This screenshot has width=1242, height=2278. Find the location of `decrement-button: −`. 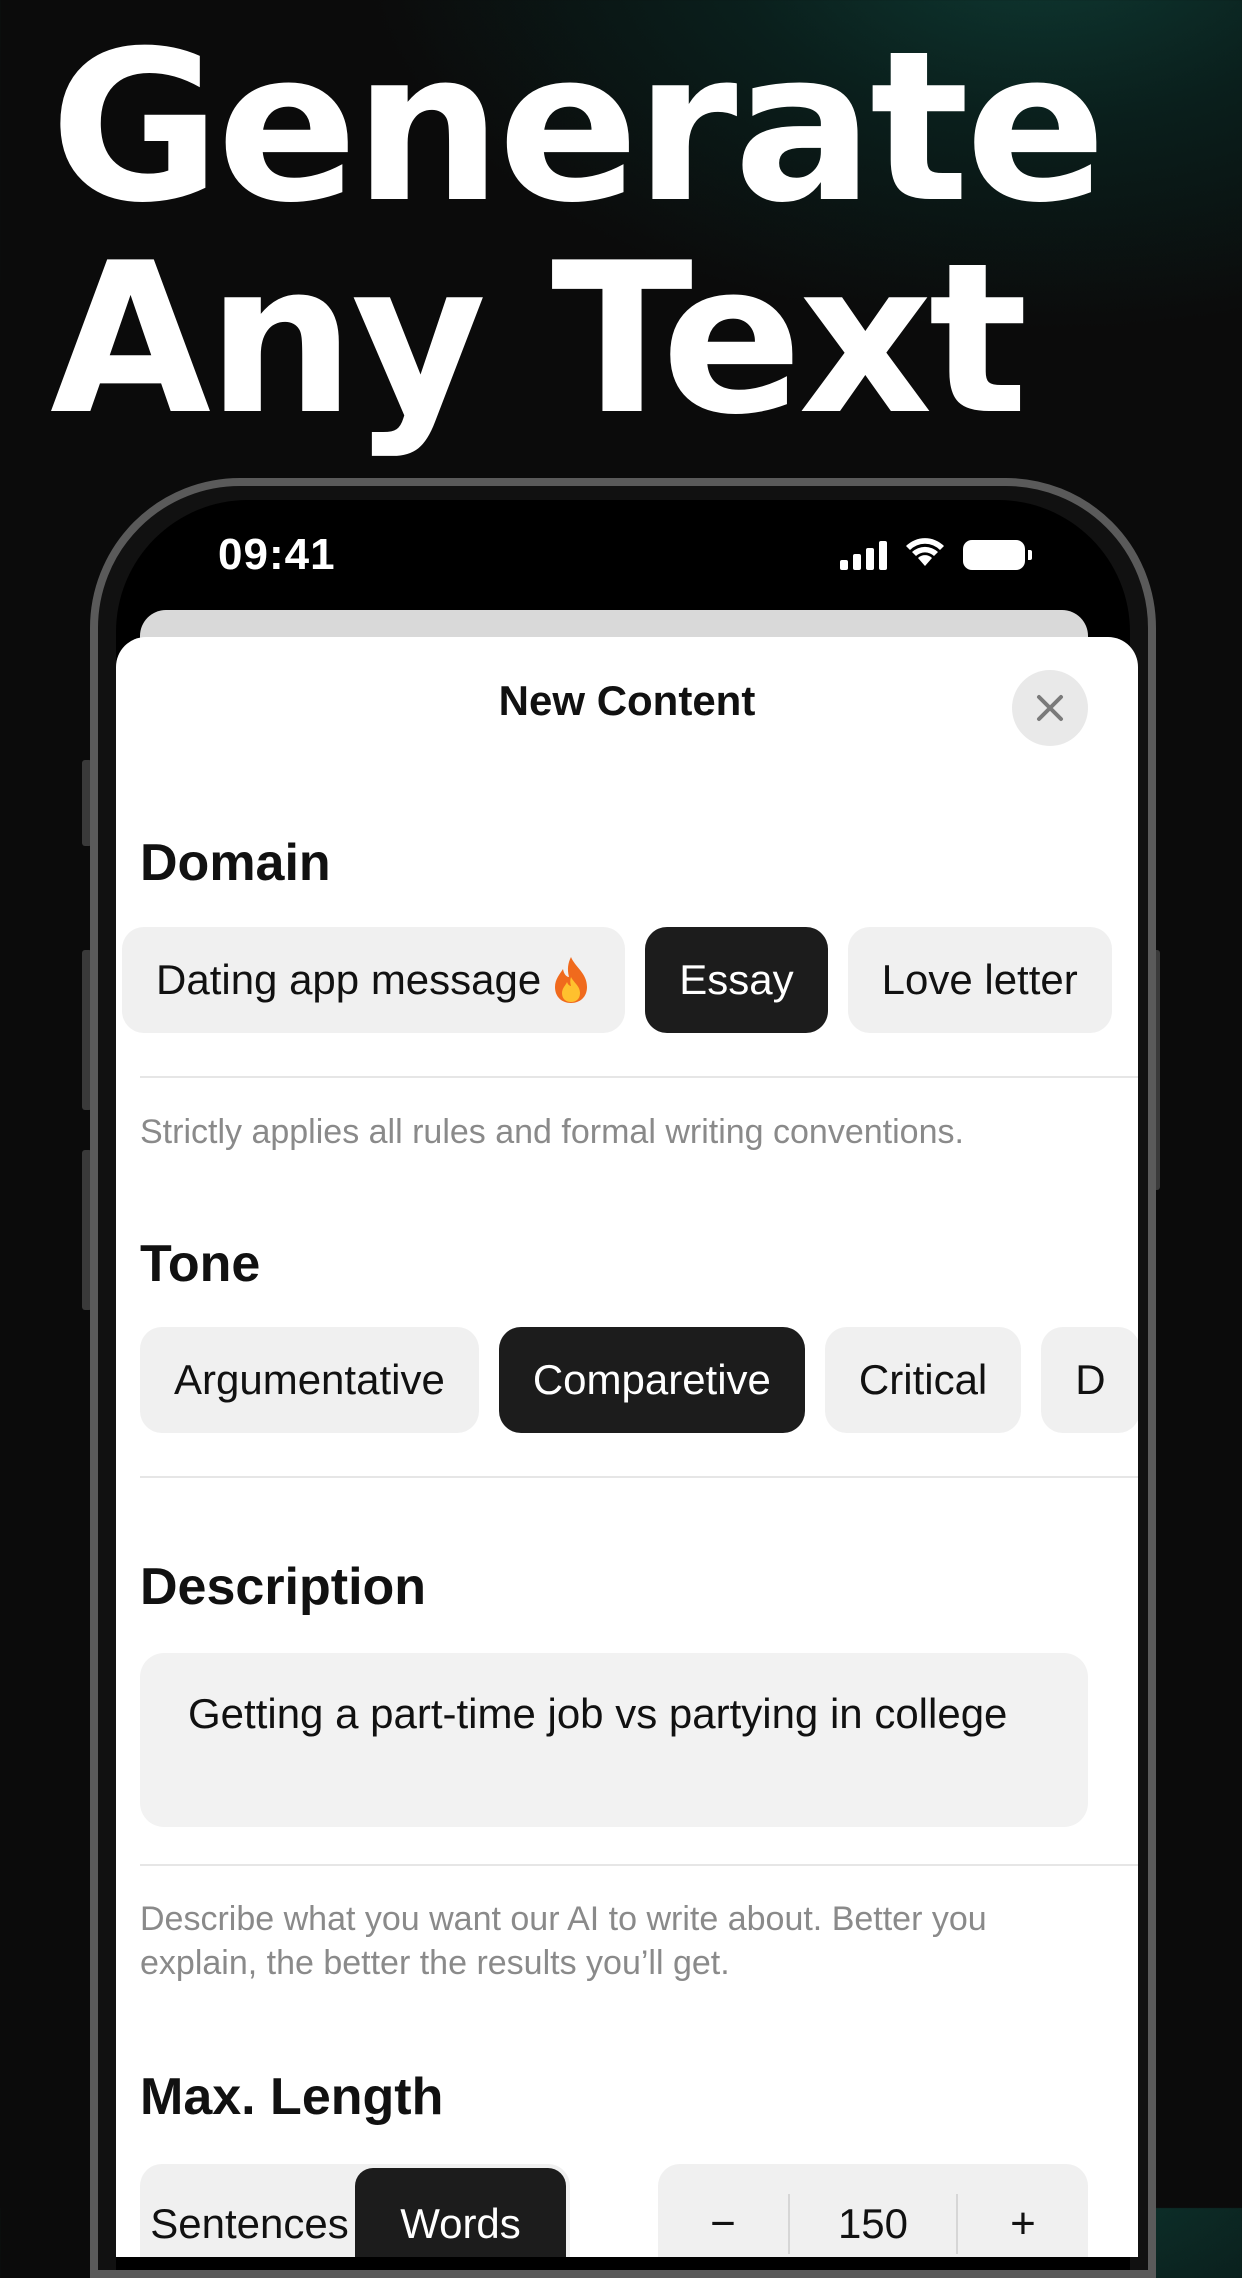

decrement-button: − is located at coordinates (723, 2210).